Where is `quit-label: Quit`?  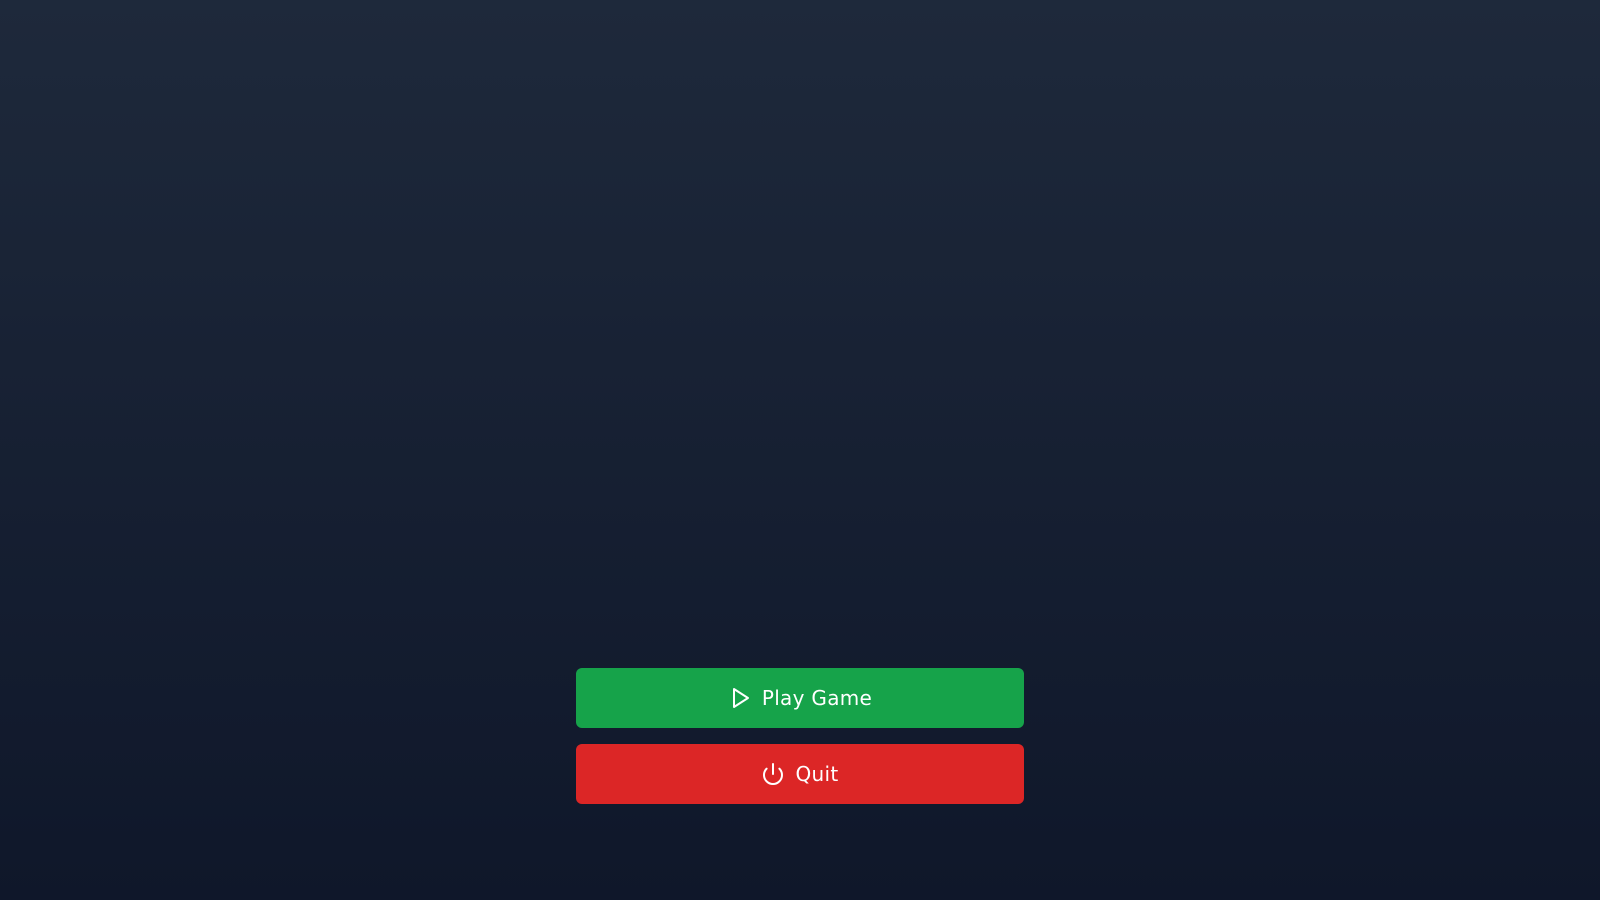
quit-label: Quit is located at coordinates (817, 774).